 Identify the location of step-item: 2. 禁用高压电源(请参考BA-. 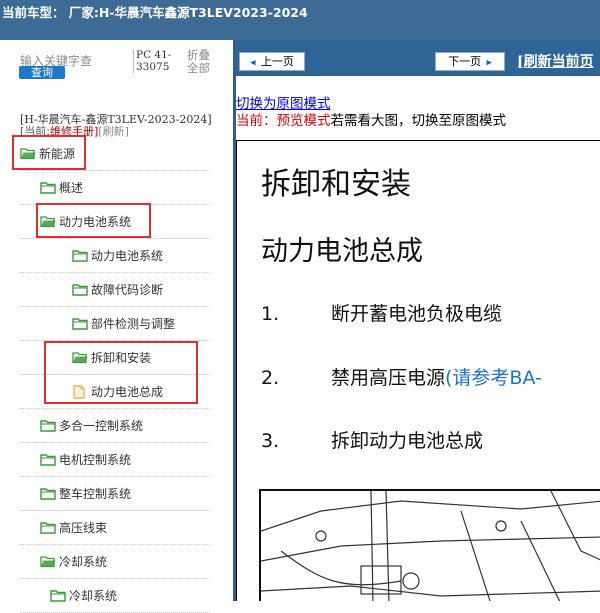
(401, 376).